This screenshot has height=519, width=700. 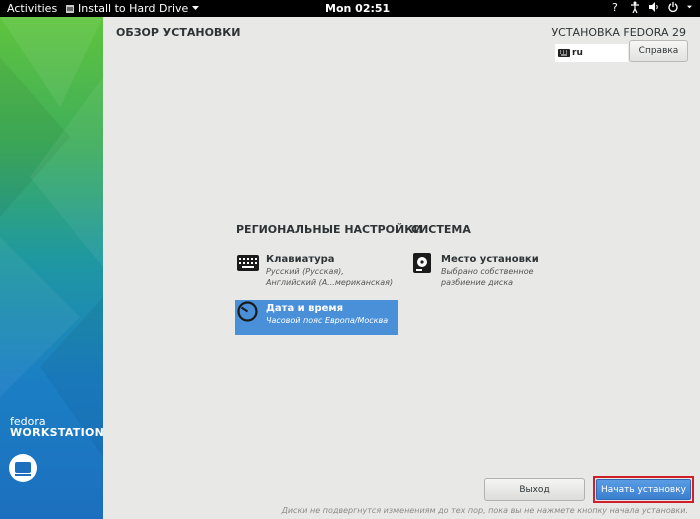 I want to click on app-icon, so click(x=70, y=8).